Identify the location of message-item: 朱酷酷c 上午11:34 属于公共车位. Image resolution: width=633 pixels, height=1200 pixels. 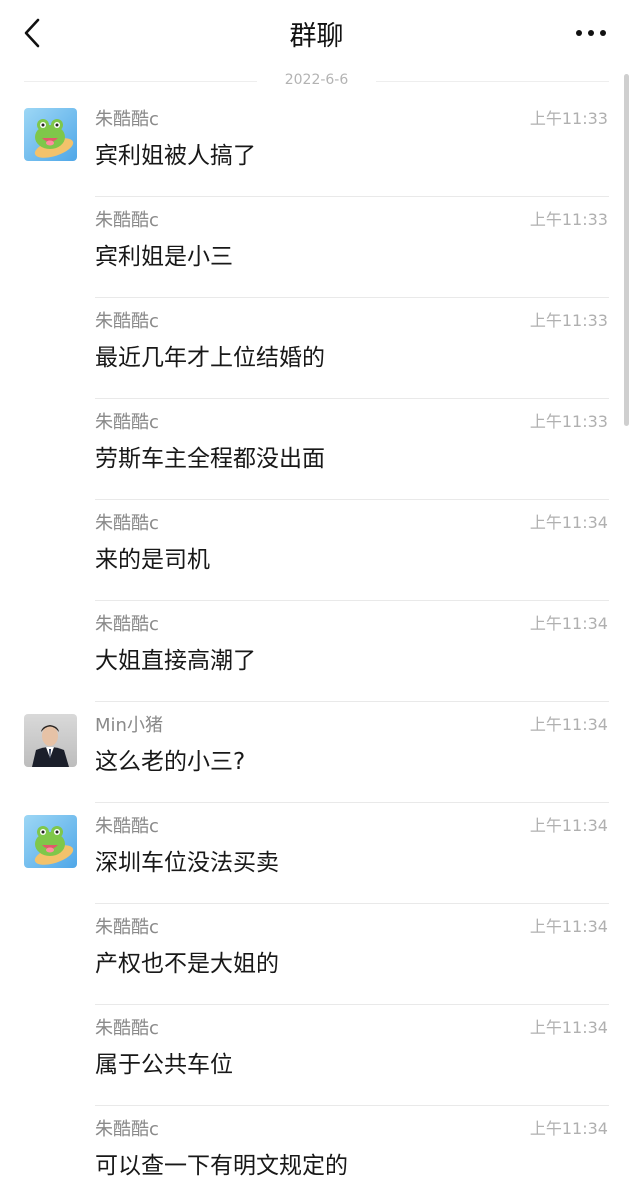
(316, 1055).